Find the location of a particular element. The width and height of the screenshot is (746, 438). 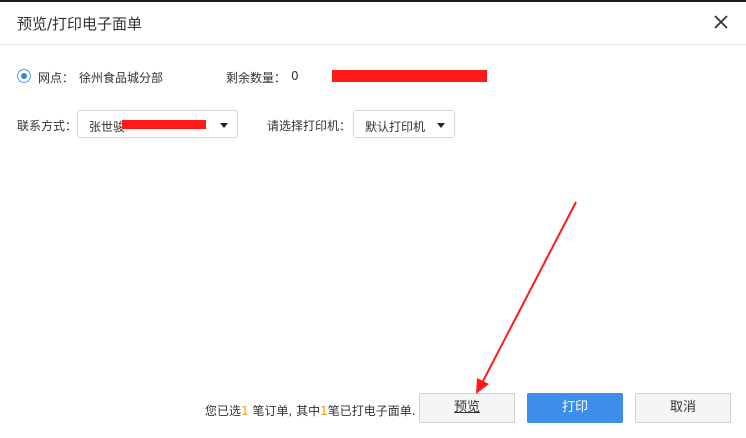

remaining-value: 0 is located at coordinates (295, 76).